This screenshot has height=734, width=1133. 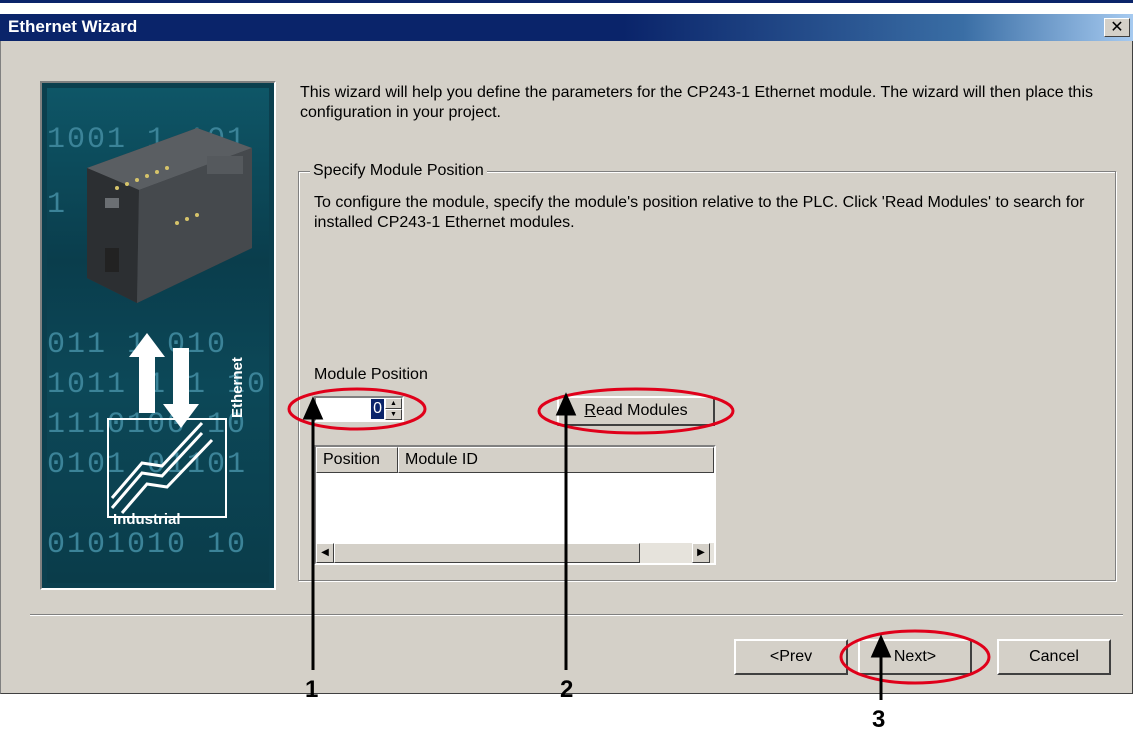 I want to click on close-button: ✕, so click(x=1117, y=27).